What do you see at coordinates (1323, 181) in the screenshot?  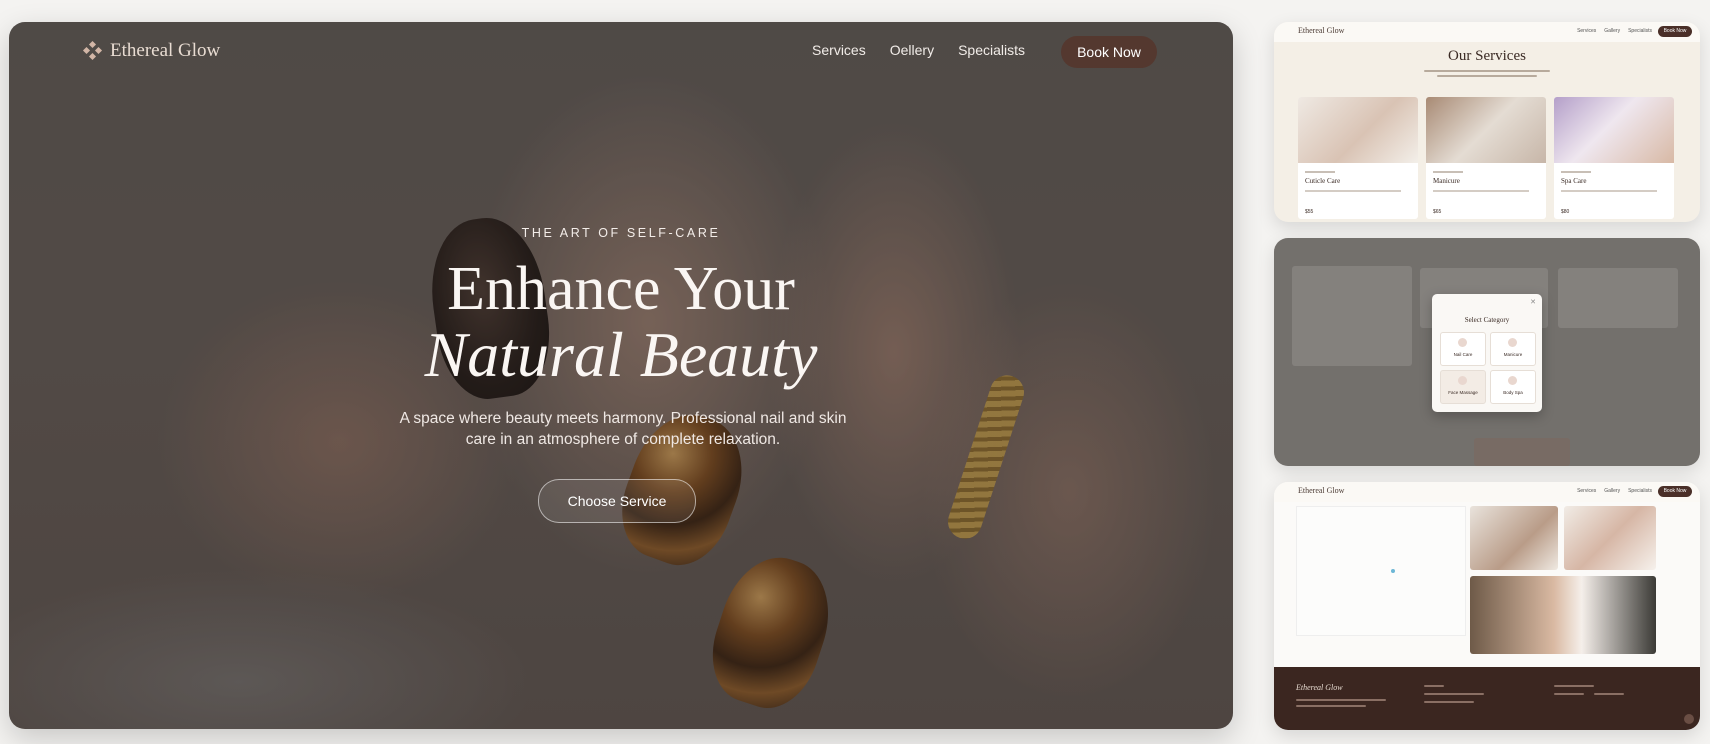 I see `service-name: Cuticle Care` at bounding box center [1323, 181].